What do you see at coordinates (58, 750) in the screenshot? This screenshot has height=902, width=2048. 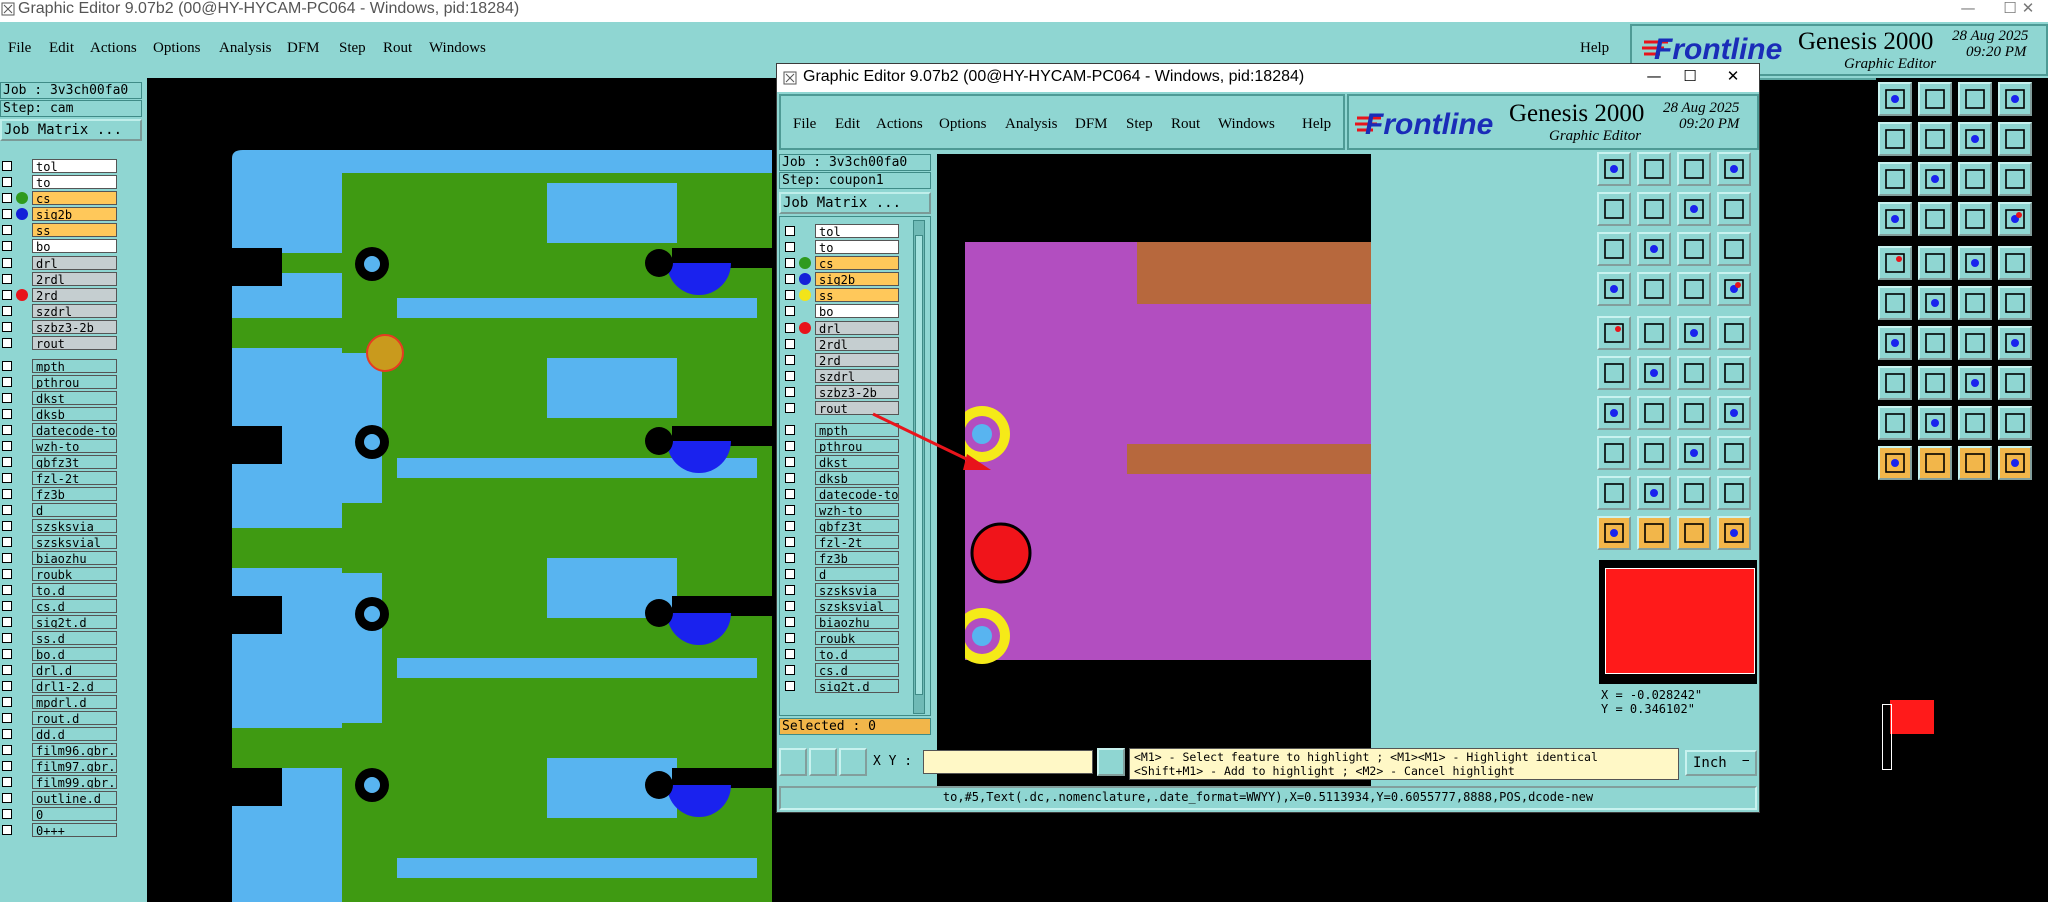 I see `layer-row: film96.gbr.c` at bounding box center [58, 750].